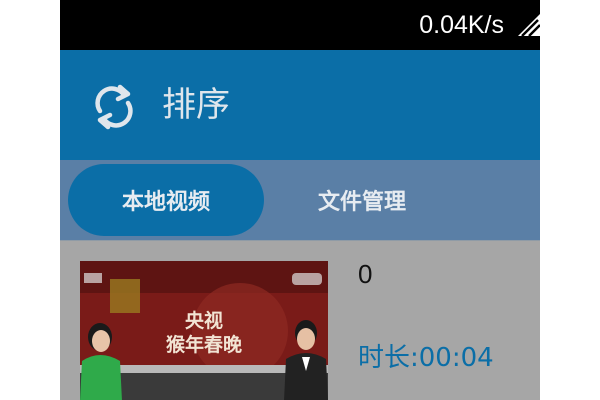 The width and height of the screenshot is (600, 400). I want to click on video-thumbnail: 央视猴年春晚, so click(204, 330).